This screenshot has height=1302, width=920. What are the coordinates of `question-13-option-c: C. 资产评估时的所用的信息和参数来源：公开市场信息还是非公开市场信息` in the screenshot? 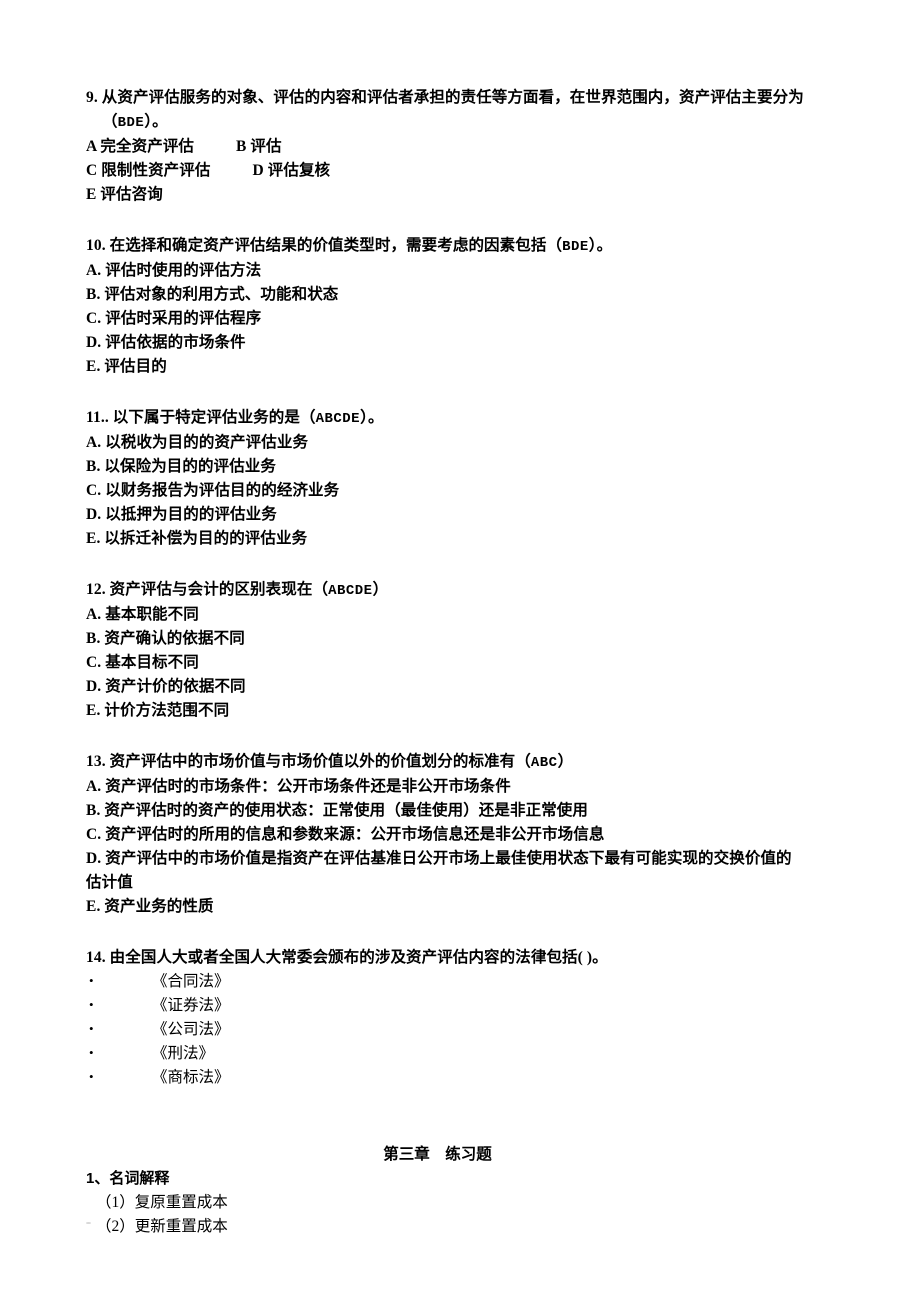 It's located at (345, 834).